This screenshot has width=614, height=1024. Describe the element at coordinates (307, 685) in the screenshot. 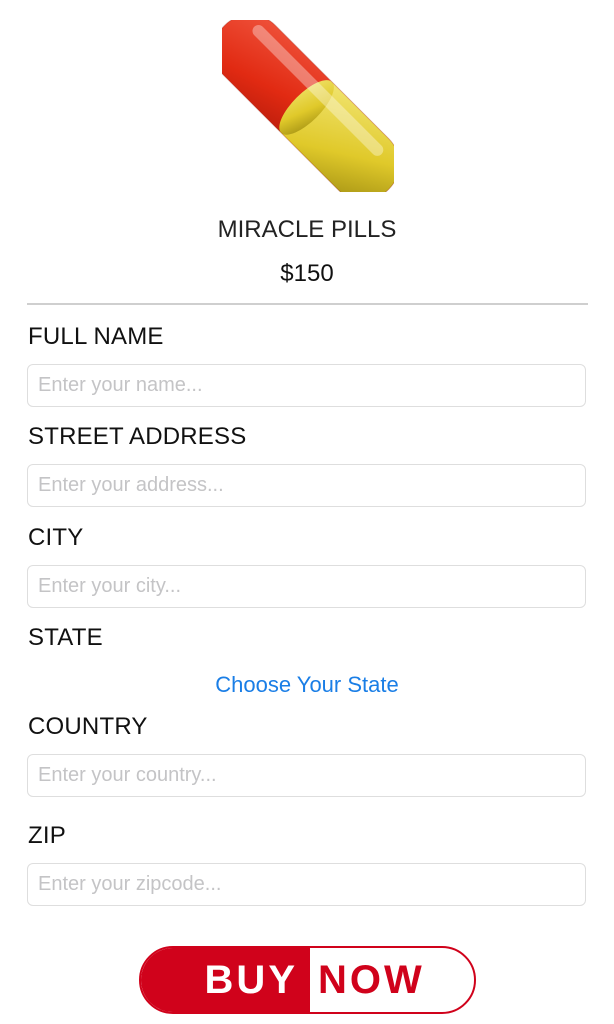

I see `choose-state-button: Choose Your State` at that location.